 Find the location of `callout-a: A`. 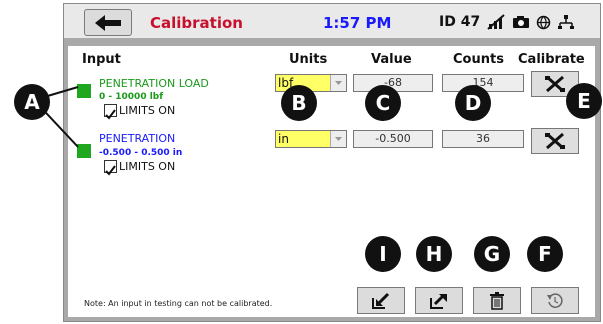

callout-a: A is located at coordinates (32, 102).